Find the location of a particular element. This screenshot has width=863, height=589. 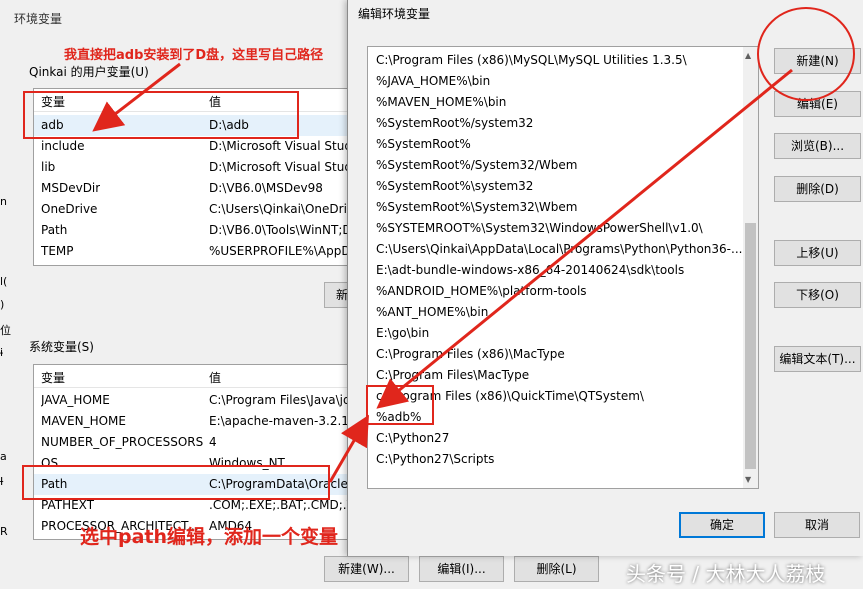

arrow-path-to-adb-entry is located at coordinates (349, 448).